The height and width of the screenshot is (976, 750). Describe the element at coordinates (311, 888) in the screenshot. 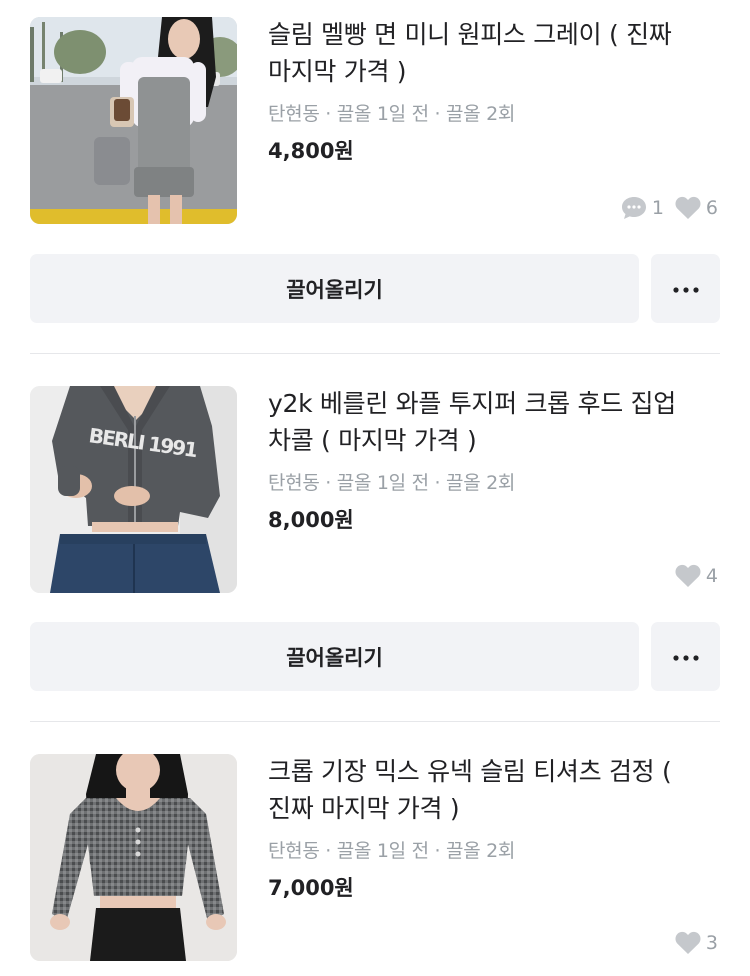

I see `listing-price: 7,000원` at that location.